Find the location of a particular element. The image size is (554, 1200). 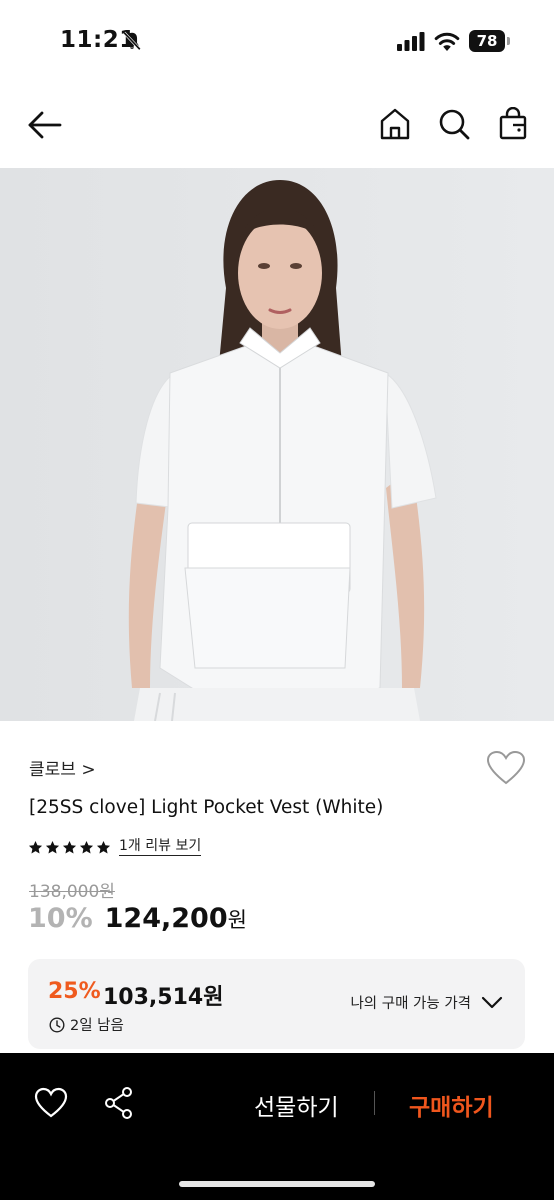

sale-price-unit: 원 is located at coordinates (237, 920).